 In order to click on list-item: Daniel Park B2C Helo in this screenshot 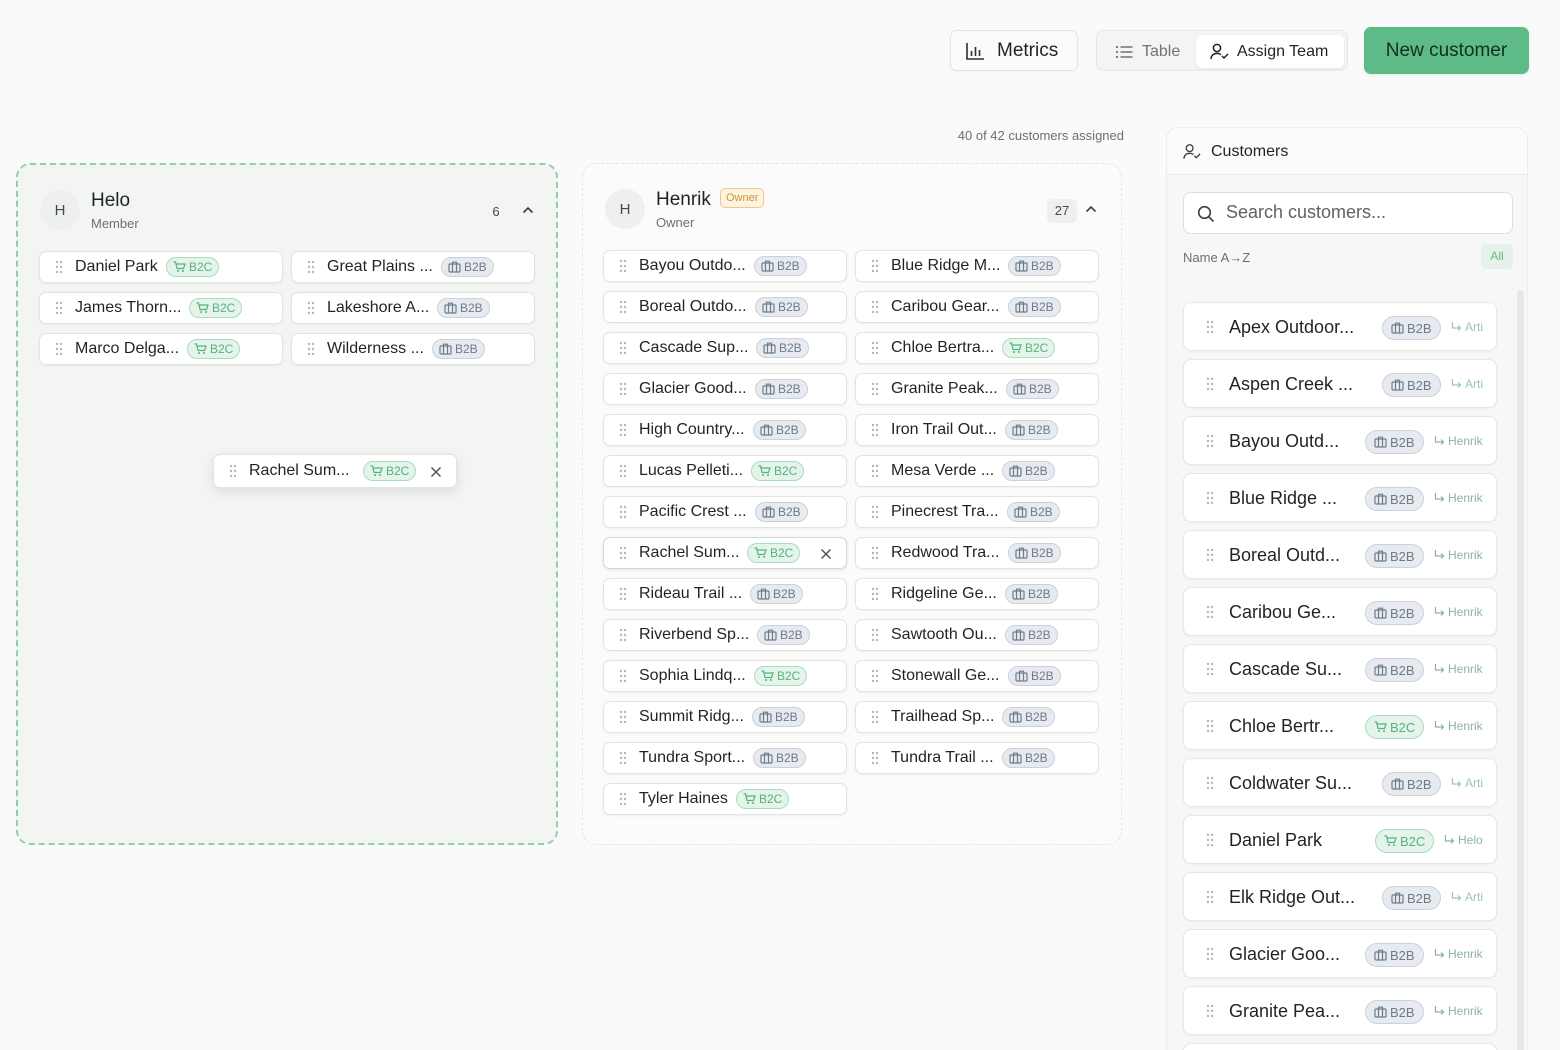, I will do `click(1340, 839)`.